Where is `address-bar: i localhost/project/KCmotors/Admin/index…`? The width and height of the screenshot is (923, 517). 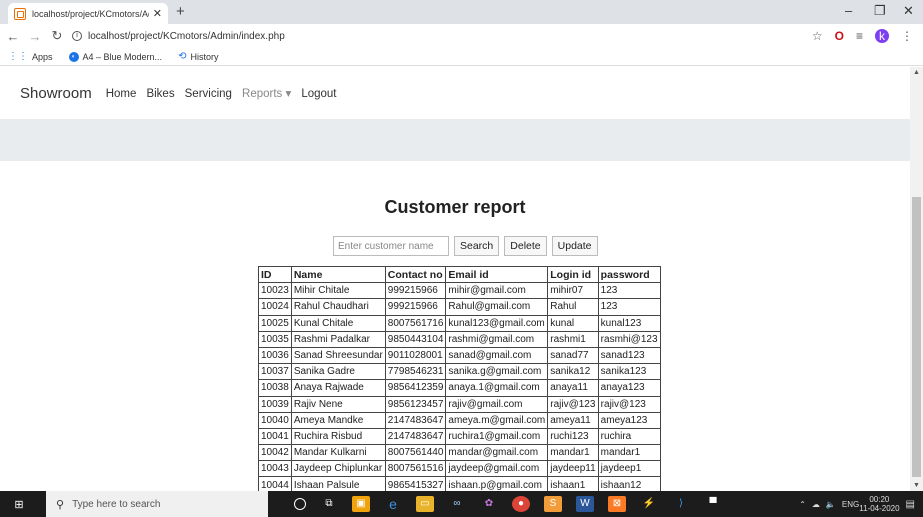 address-bar: i localhost/project/KCmotors/Admin/index… is located at coordinates (436, 36).